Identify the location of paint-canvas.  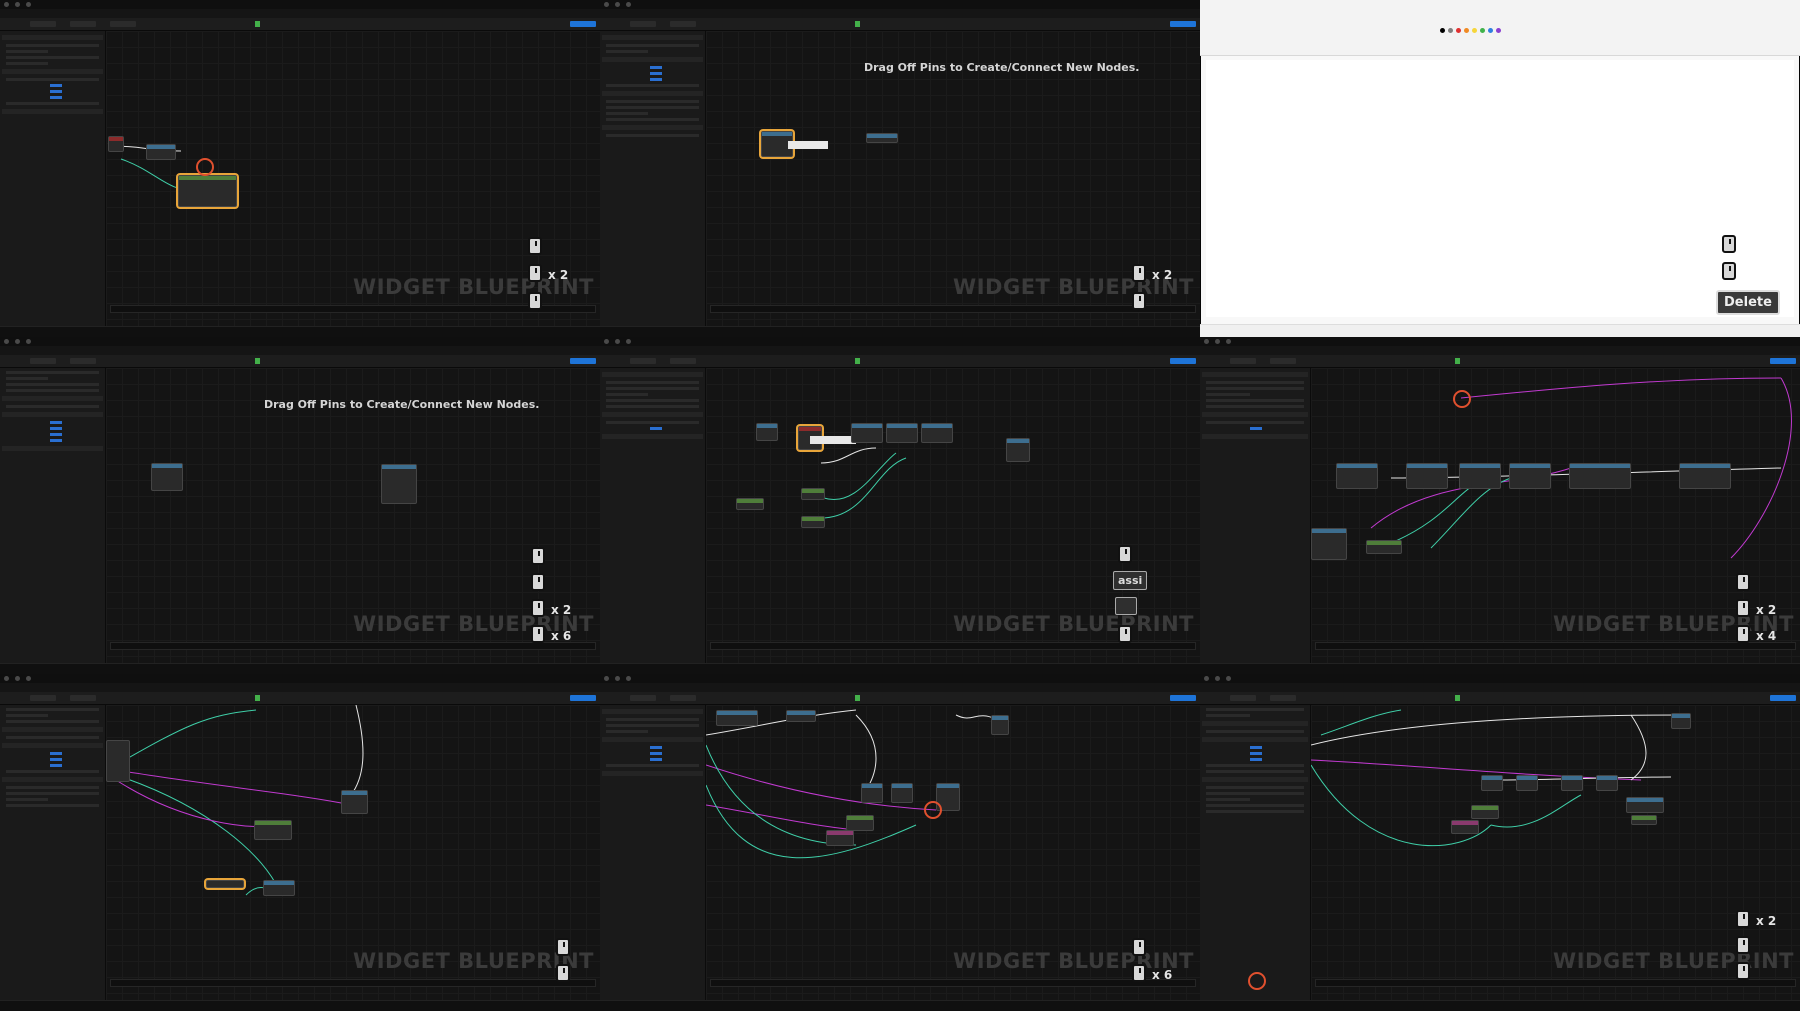
(1500, 188).